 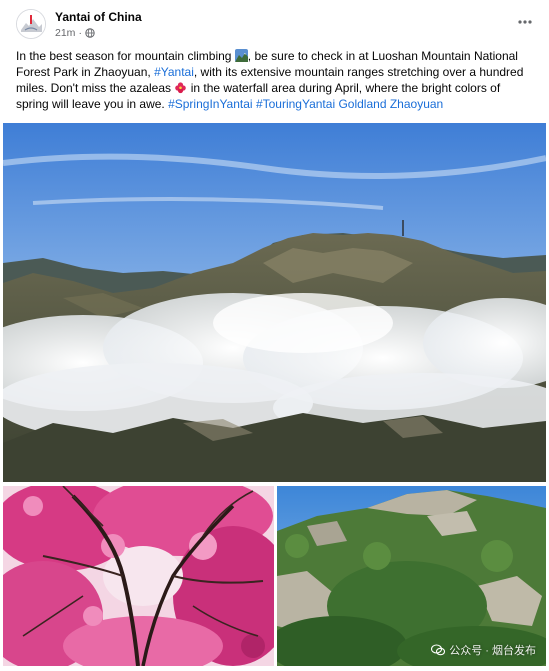 I want to click on more-dots-icon, so click(x=525, y=22).